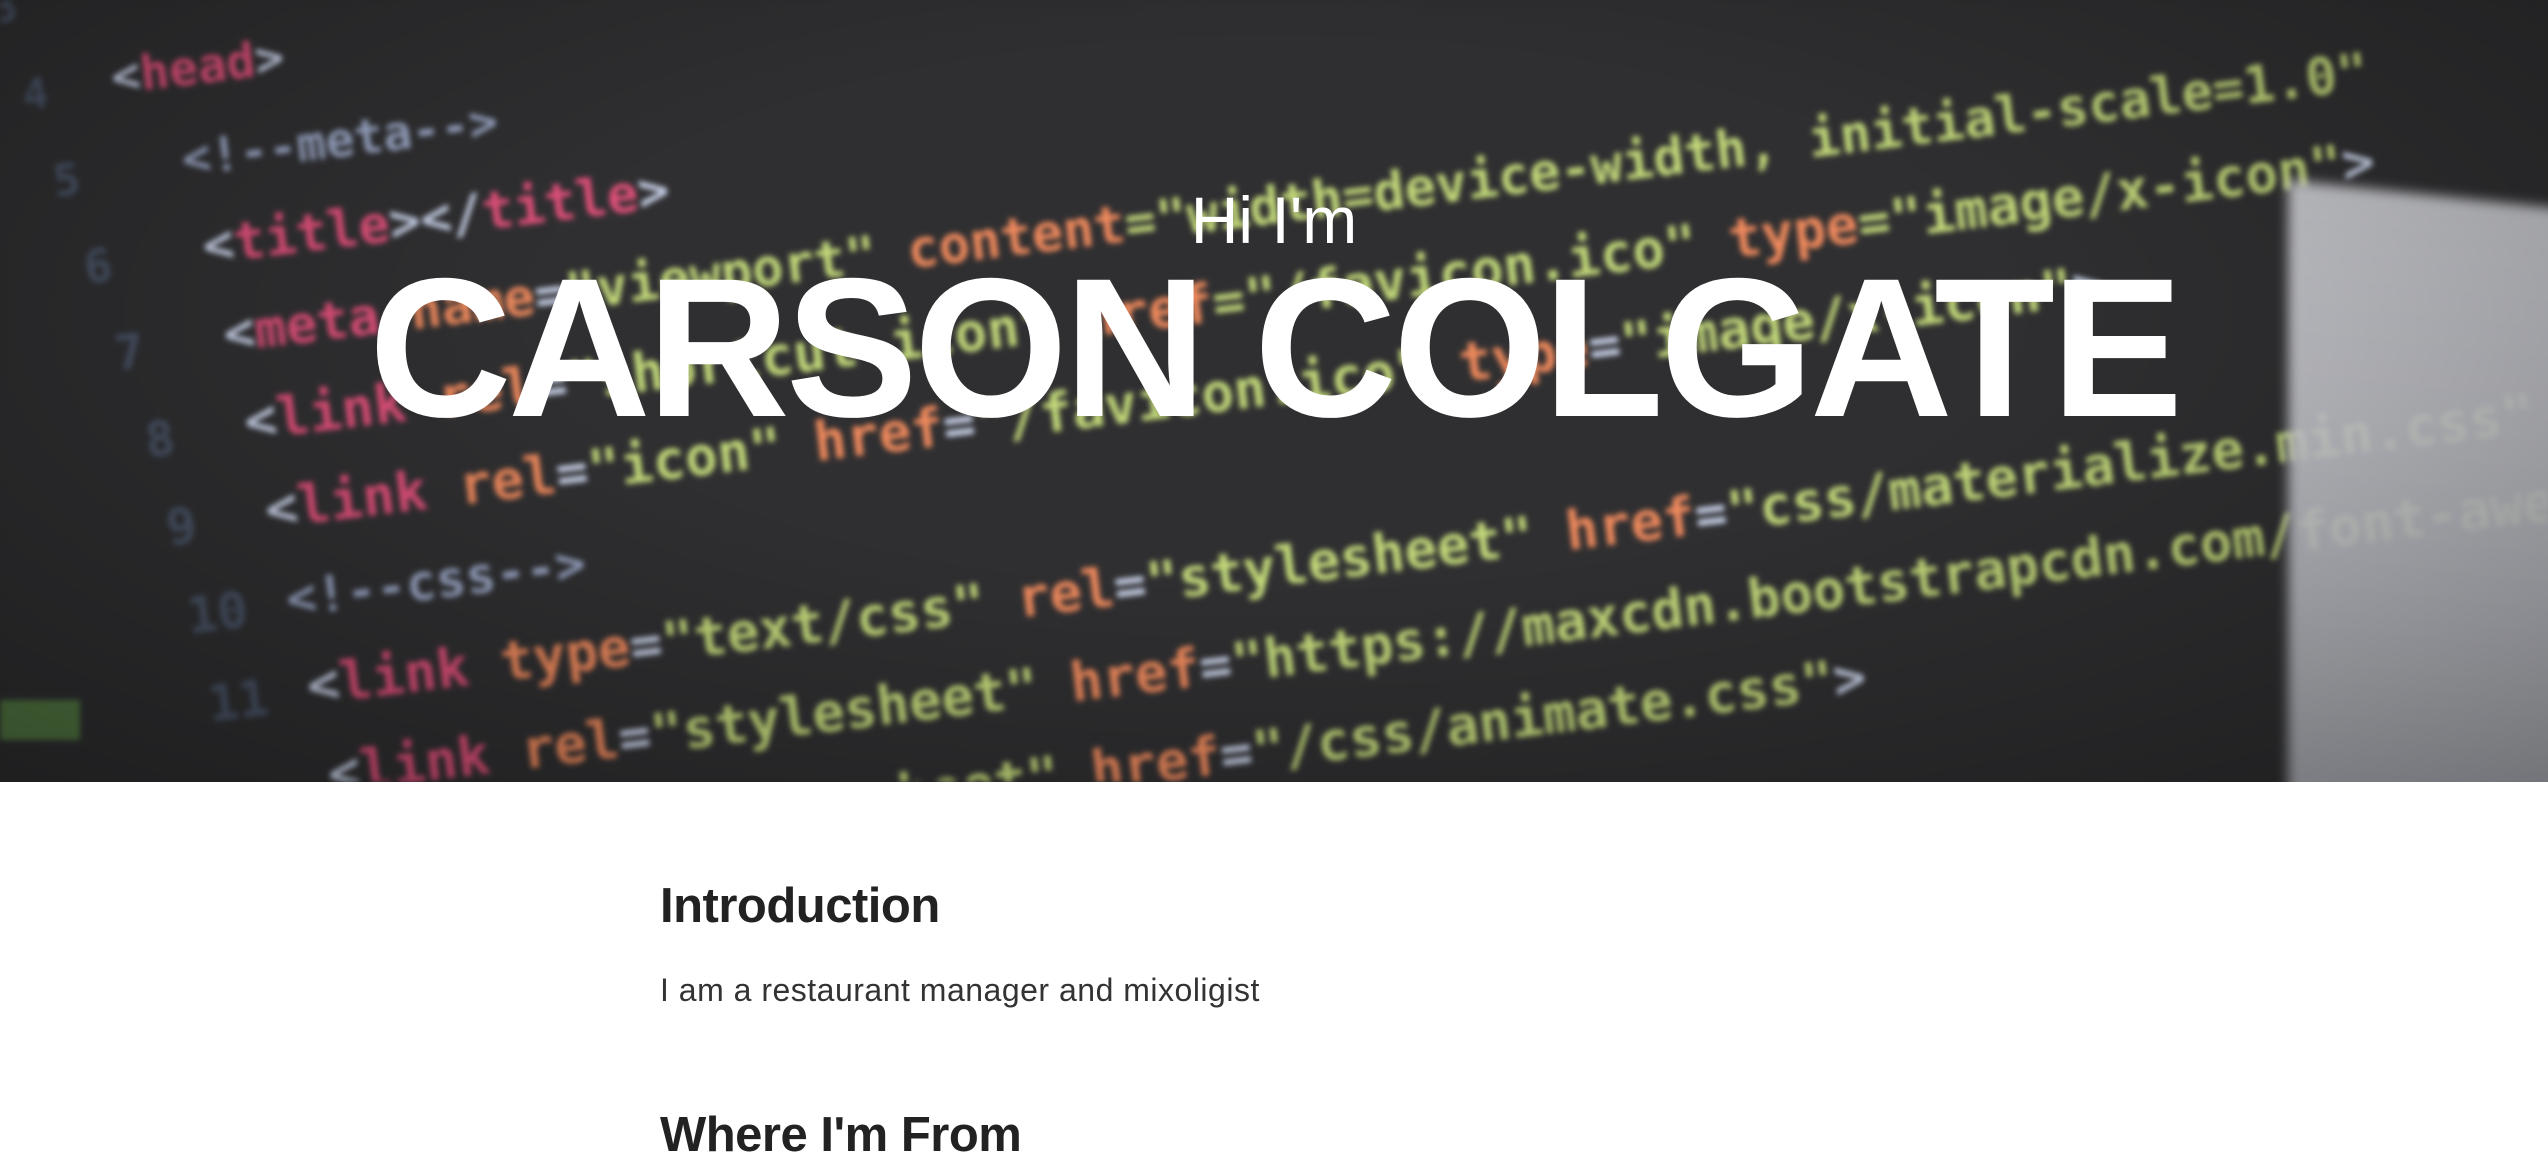 The height and width of the screenshot is (1166, 2548). I want to click on origin-heading: Where I'm From, so click(841, 1135).